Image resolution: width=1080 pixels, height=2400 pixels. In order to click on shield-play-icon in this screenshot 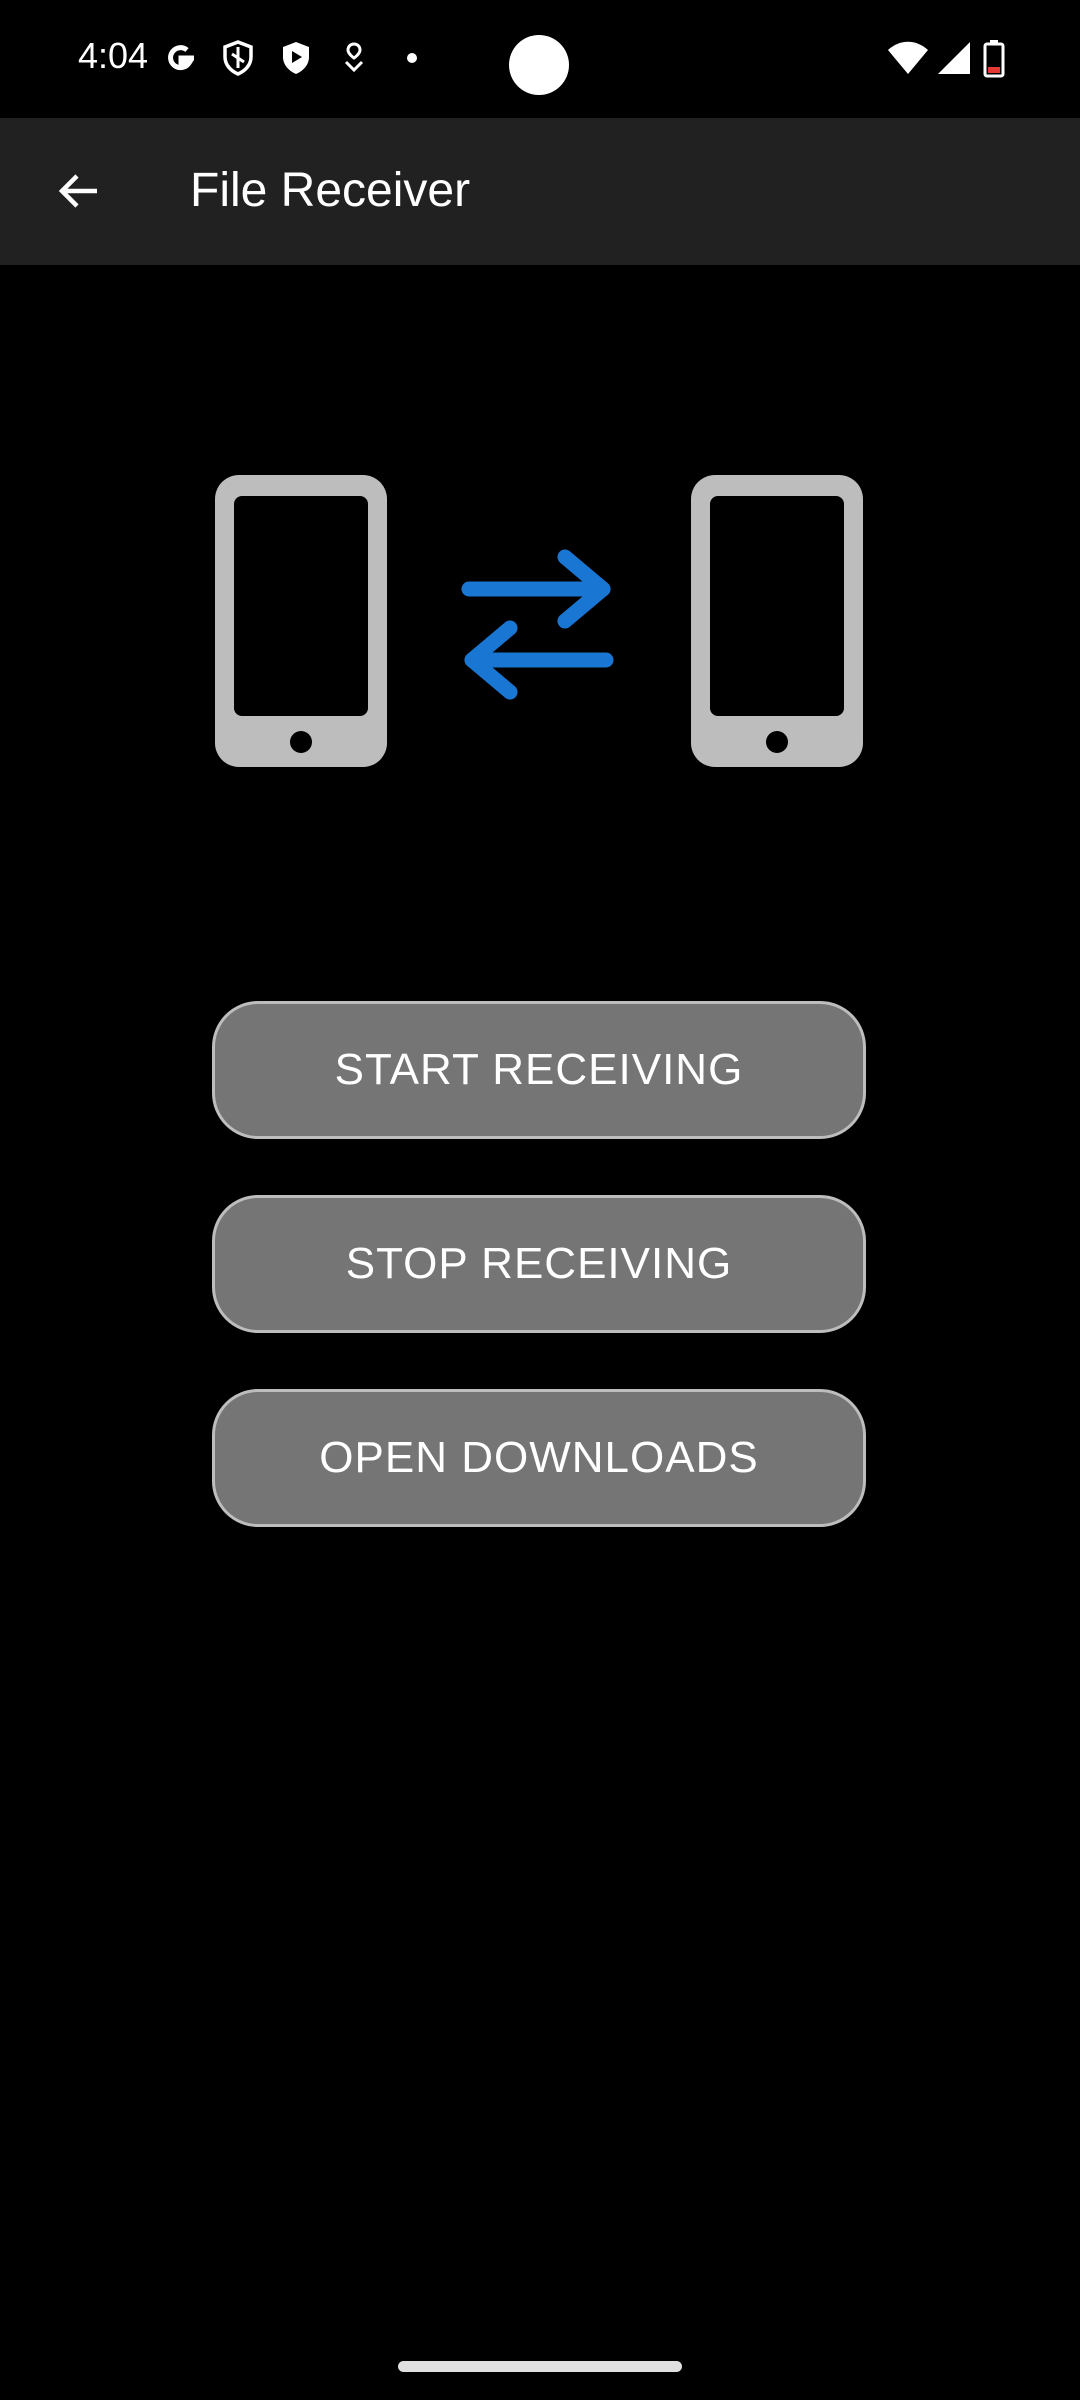, I will do `click(296, 58)`.